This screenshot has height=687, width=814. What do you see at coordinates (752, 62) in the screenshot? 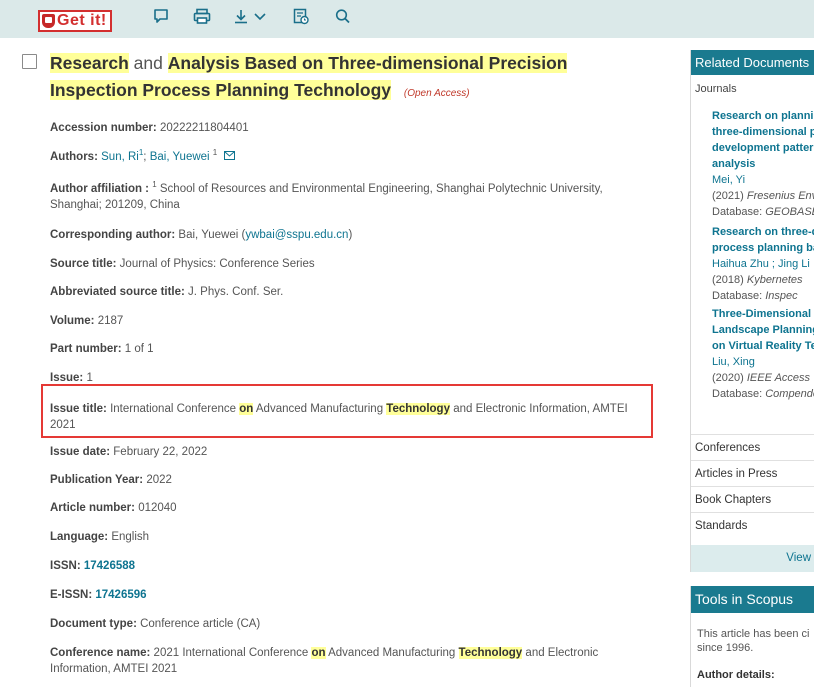
I see `related-documents-header: Related Documents` at bounding box center [752, 62].